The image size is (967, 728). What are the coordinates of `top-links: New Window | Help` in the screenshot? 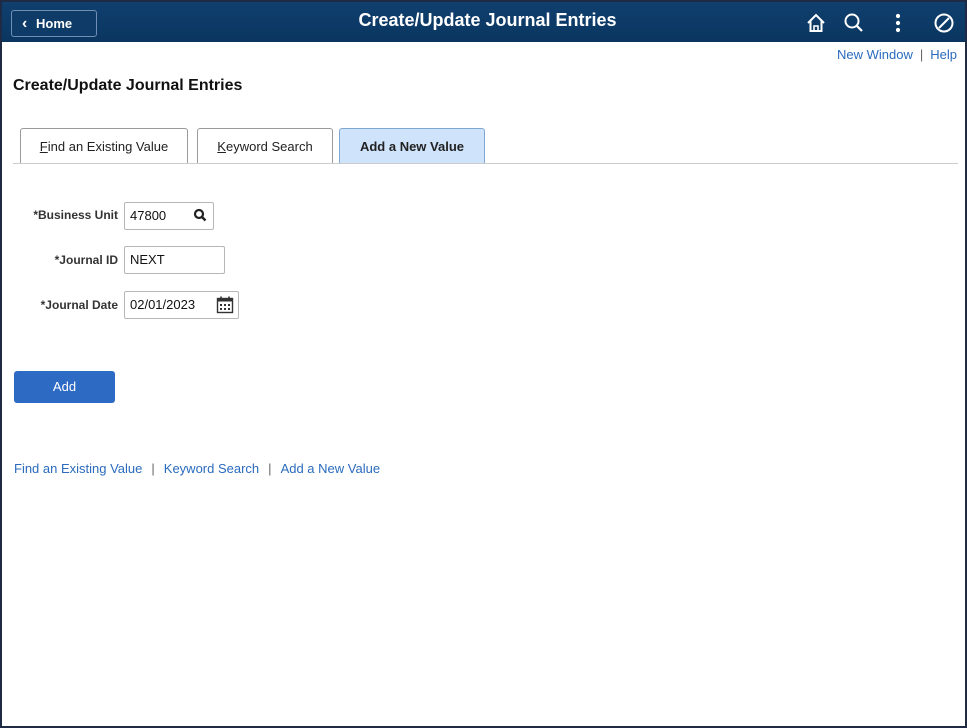 It's located at (897, 54).